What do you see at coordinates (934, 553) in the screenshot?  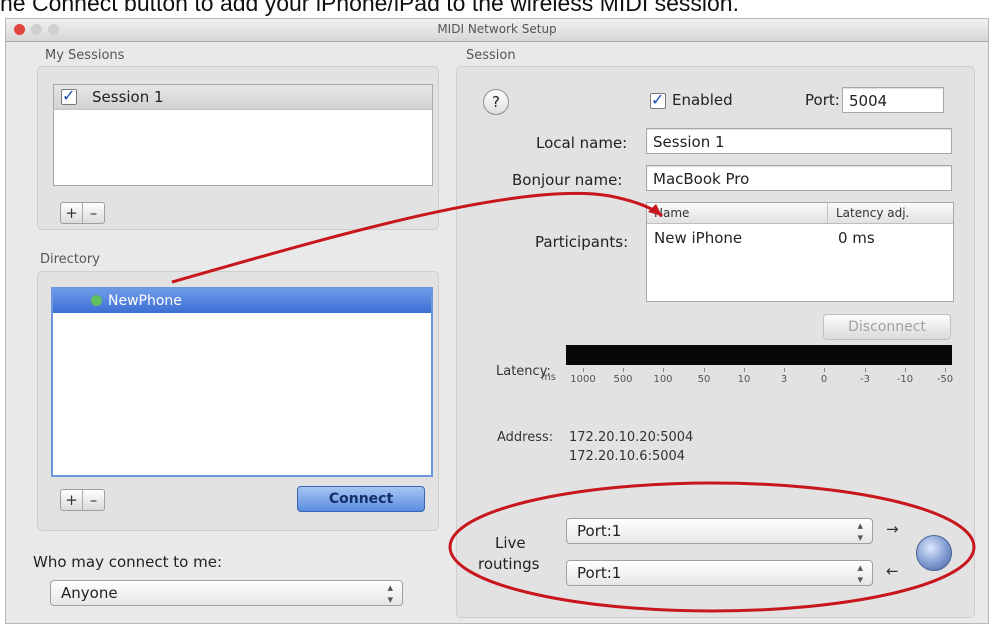 I see `midi-network-globe-icon` at bounding box center [934, 553].